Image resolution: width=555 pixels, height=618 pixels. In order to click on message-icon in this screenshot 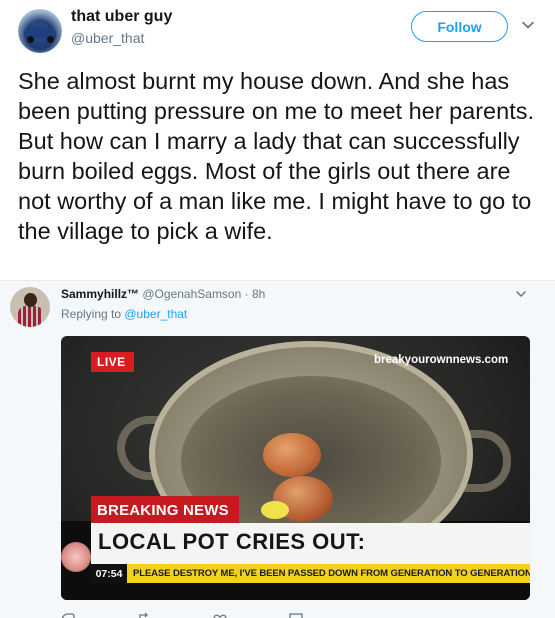, I will do `click(296, 615)`.